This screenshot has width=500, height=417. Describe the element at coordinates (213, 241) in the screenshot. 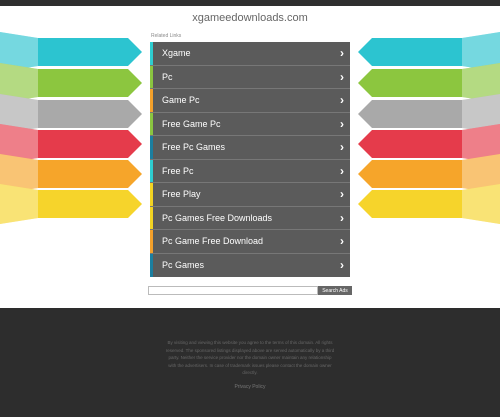

I see `menu-item-label: Pc Game Free Download` at that location.